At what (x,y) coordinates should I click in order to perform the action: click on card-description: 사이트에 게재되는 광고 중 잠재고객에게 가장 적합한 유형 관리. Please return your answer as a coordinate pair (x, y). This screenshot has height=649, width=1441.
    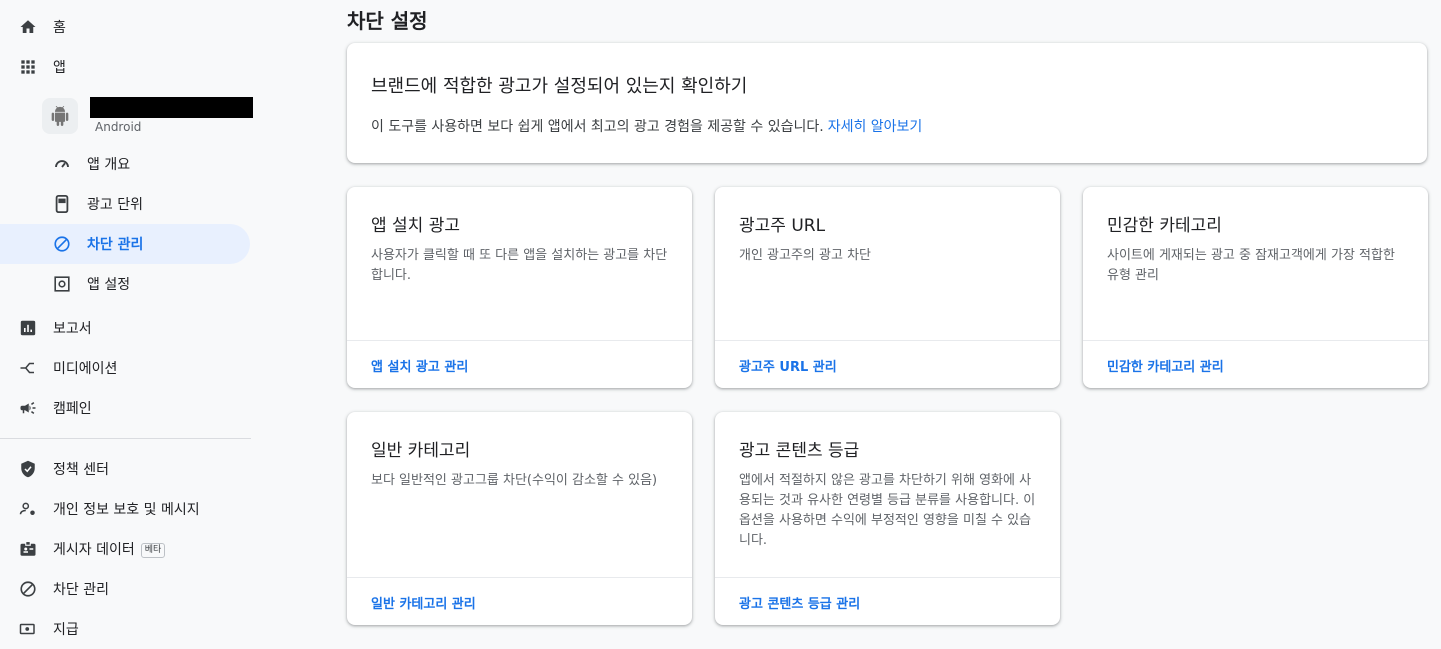
    Looking at the image, I should click on (1251, 265).